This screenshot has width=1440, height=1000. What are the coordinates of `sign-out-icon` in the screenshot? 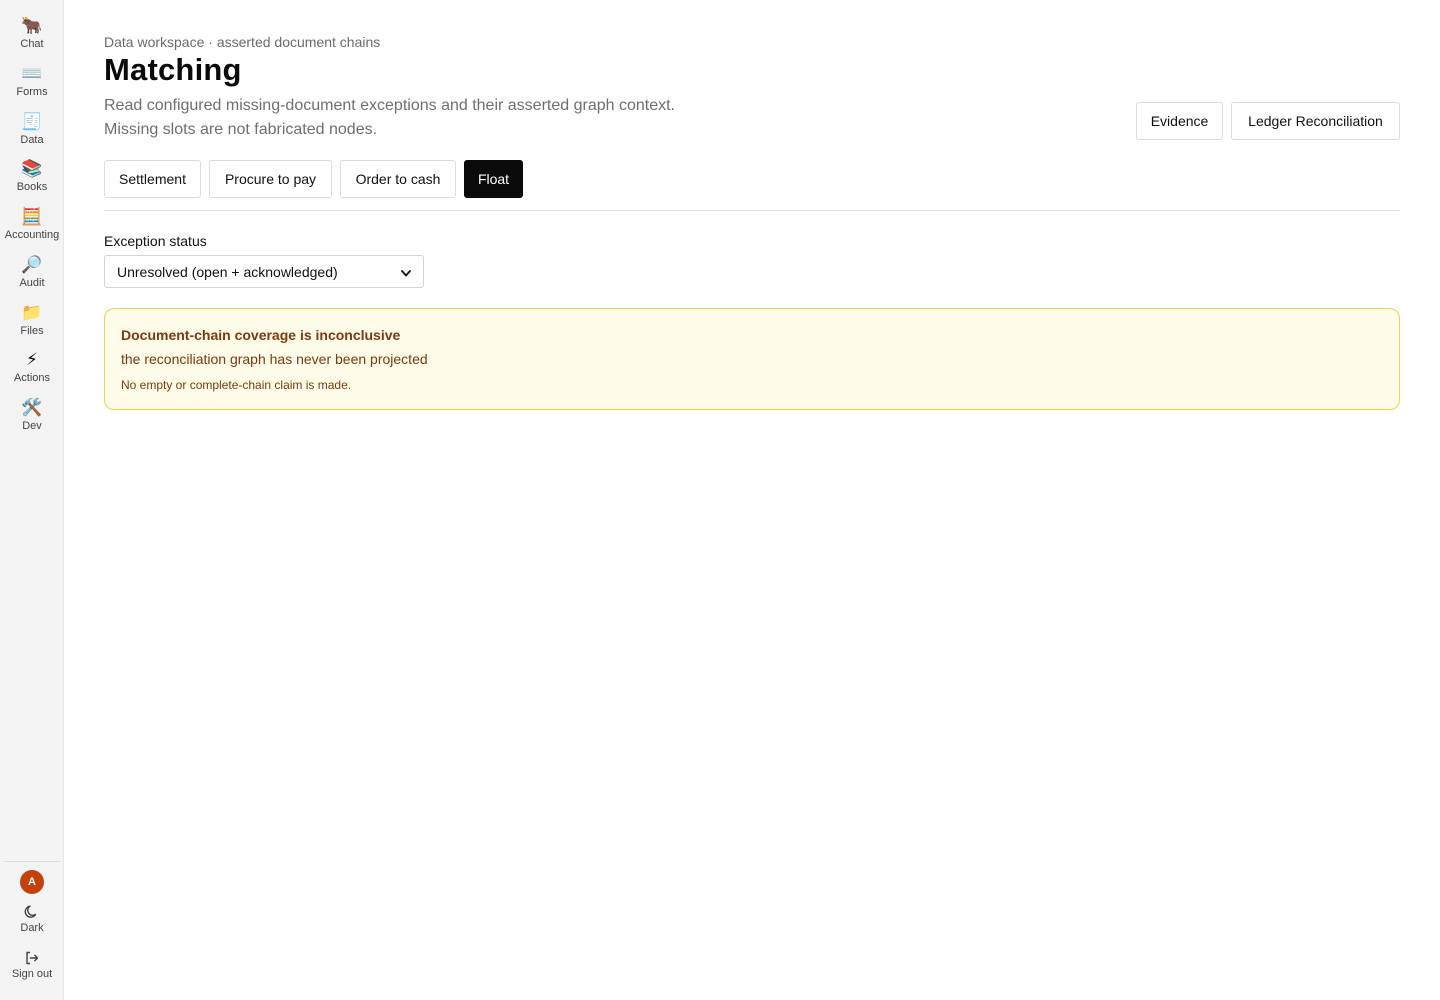 It's located at (32, 958).